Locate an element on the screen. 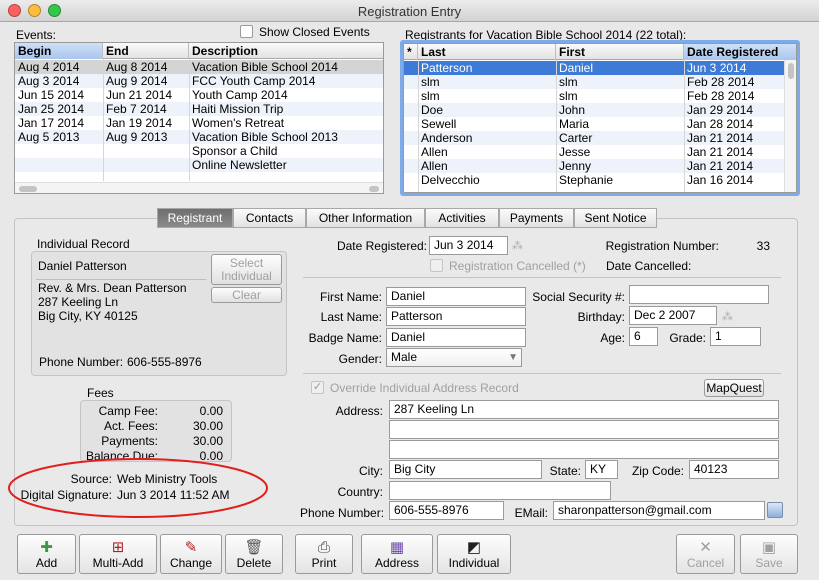 Image resolution: width=819 pixels, height=580 pixels. individual-address-line3: Big City, KY 40125 is located at coordinates (88, 316).